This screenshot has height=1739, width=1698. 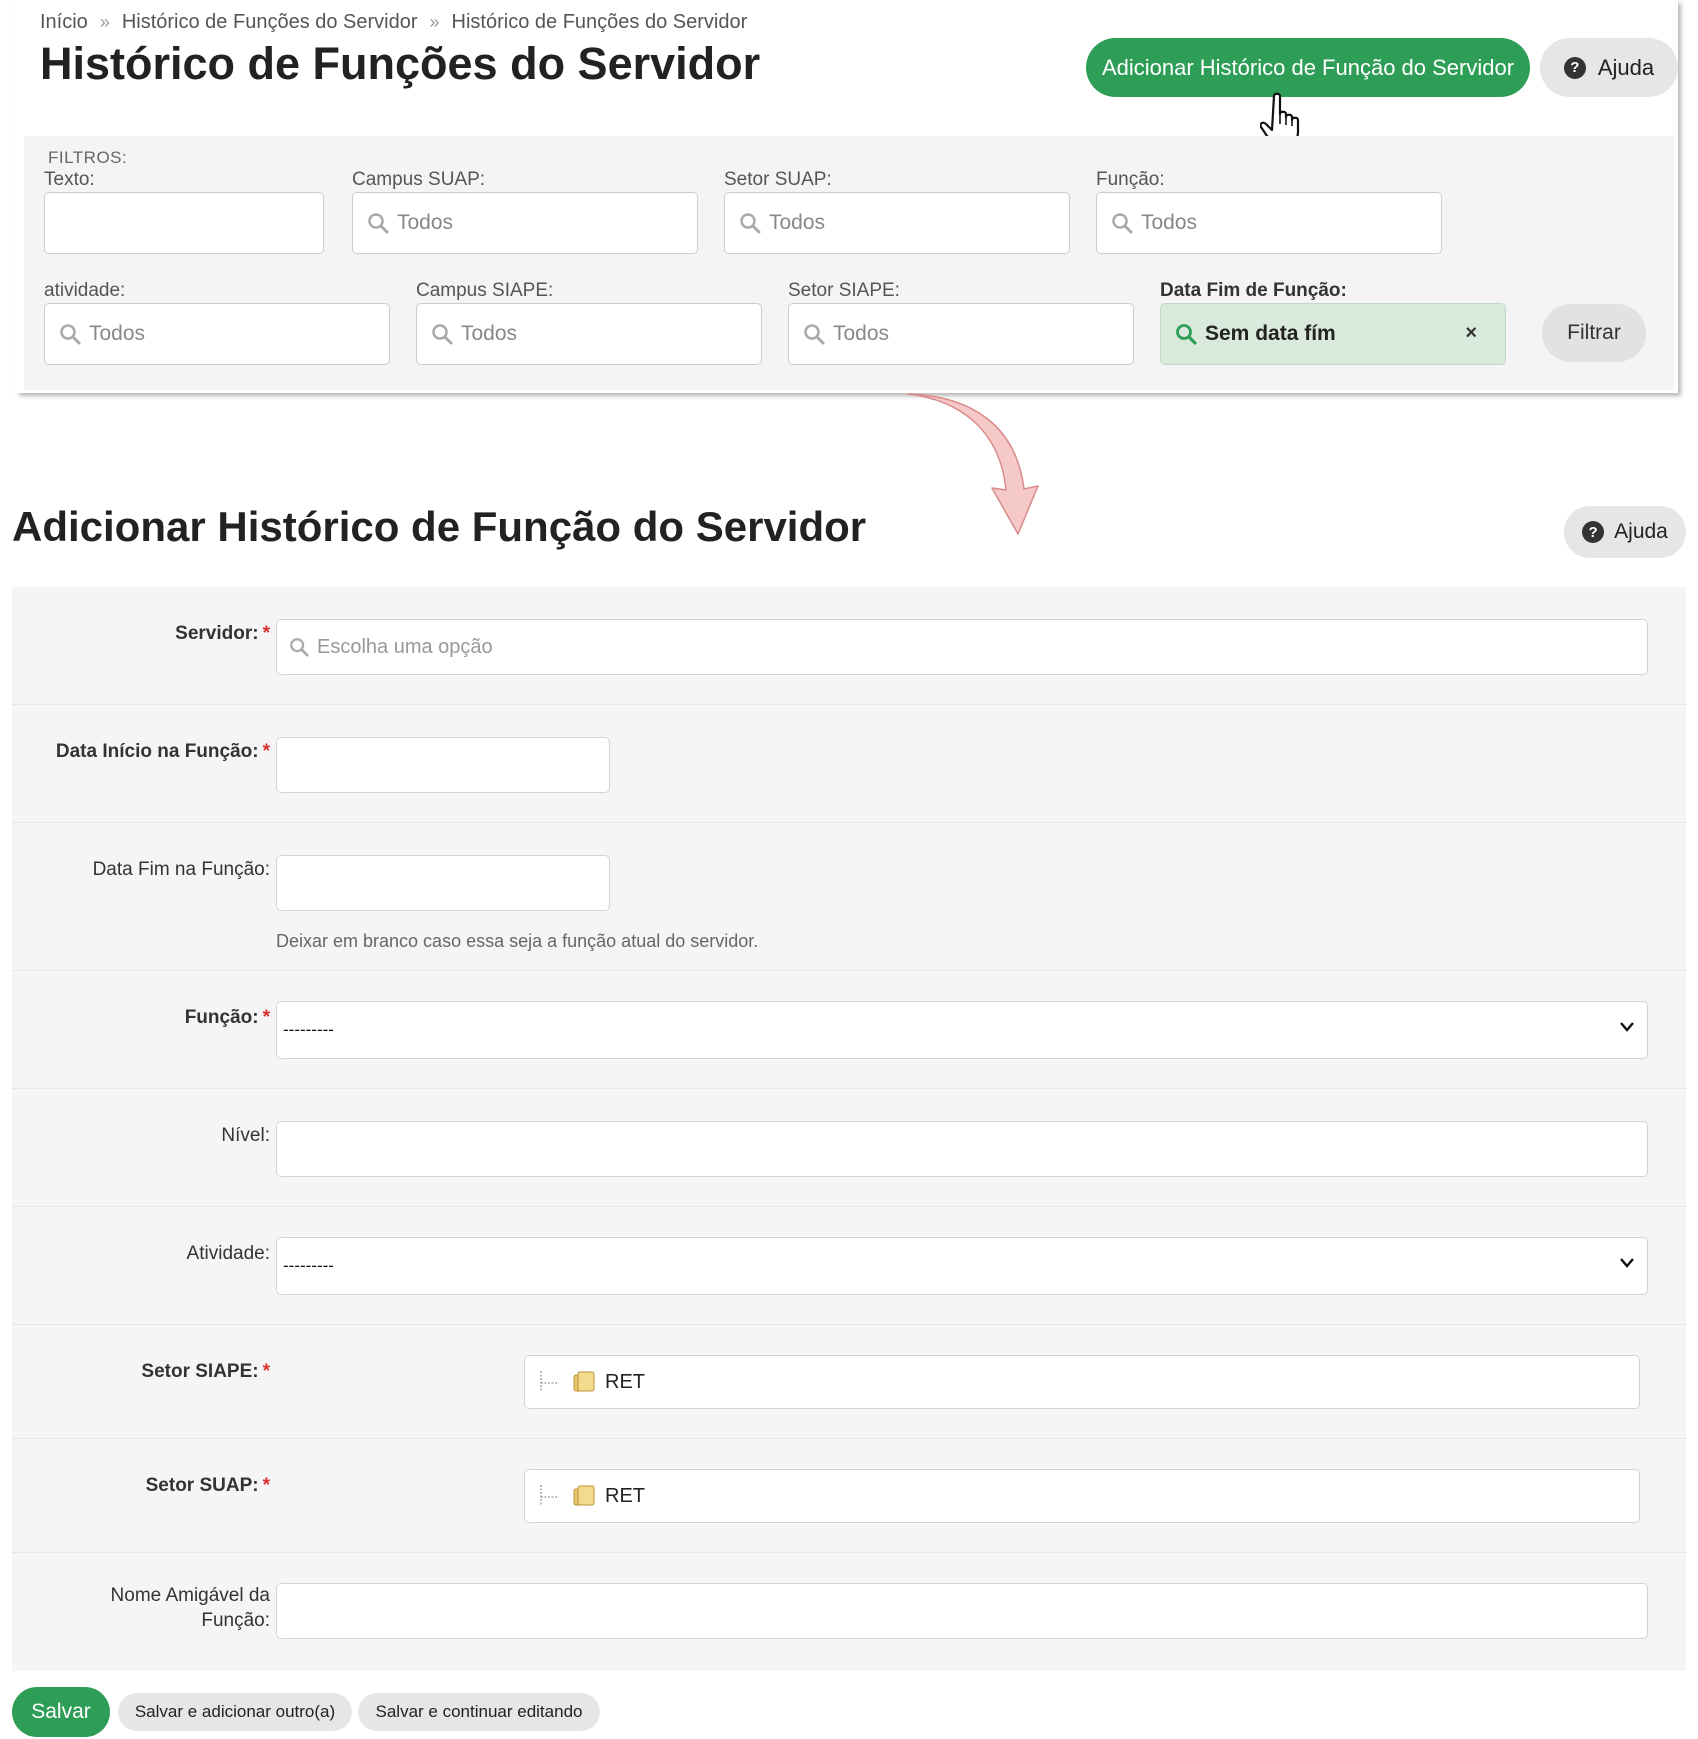 I want to click on funcao-label: Função: *, so click(x=227, y=1017).